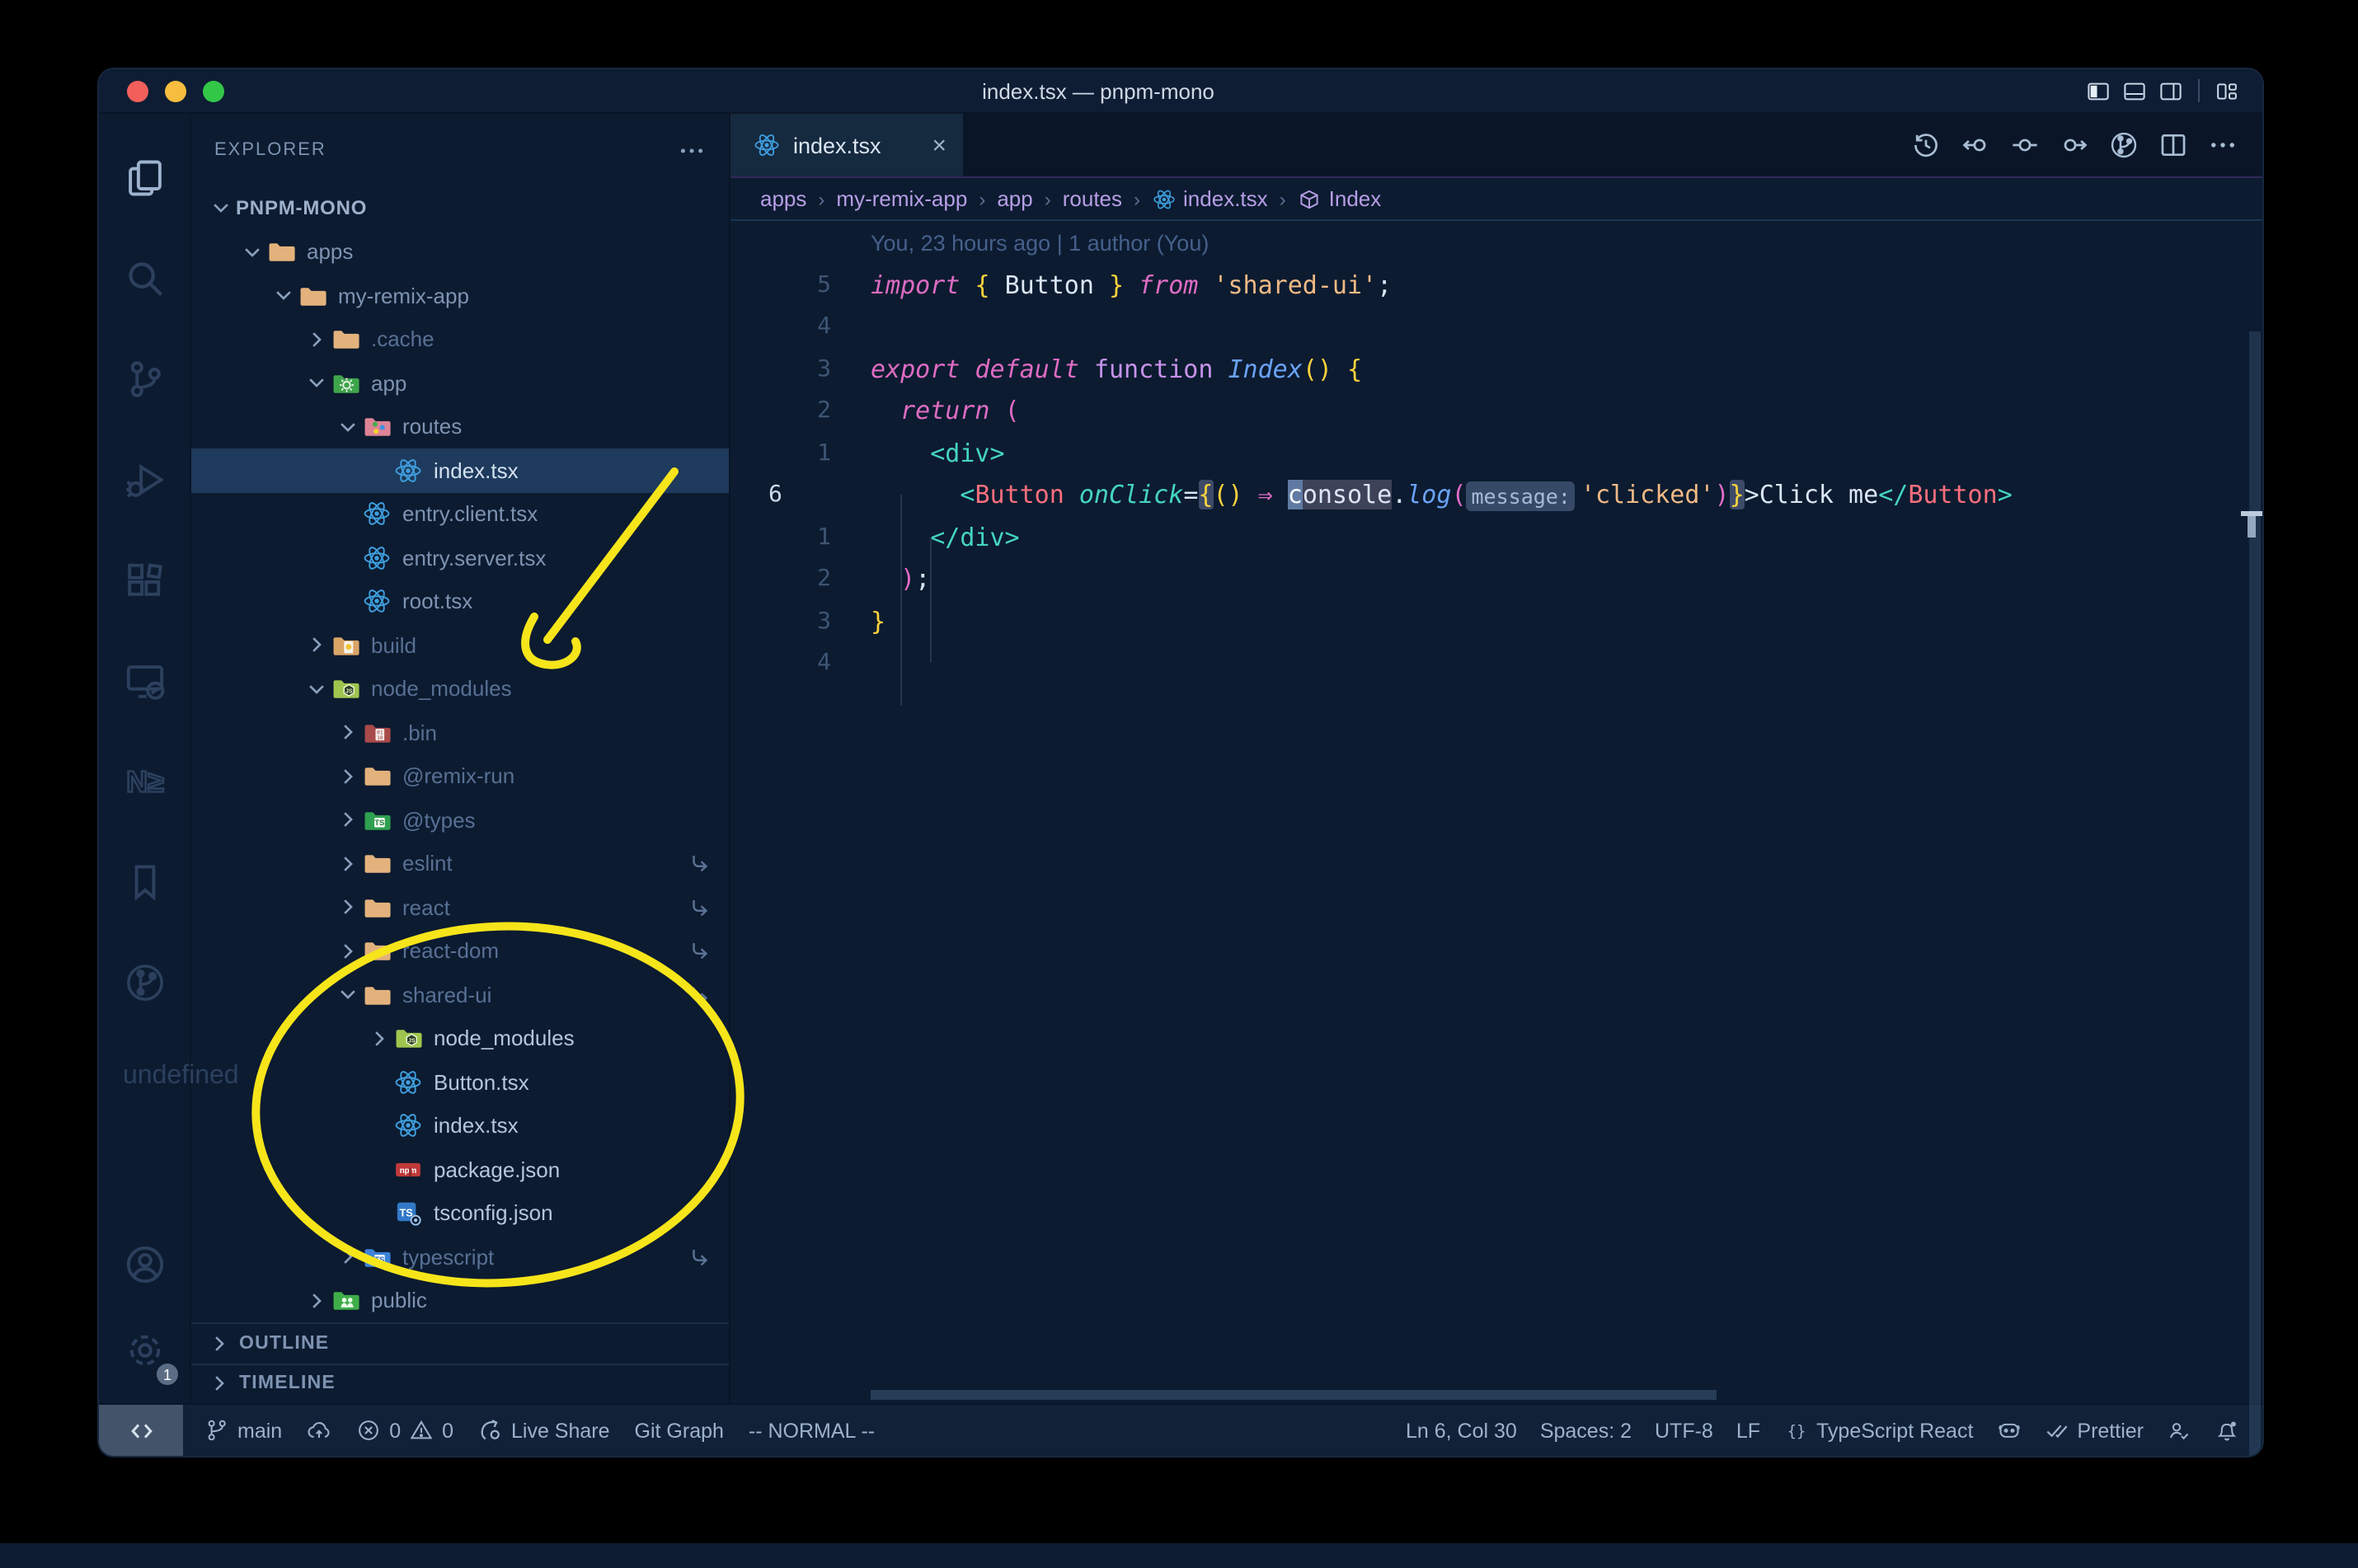 The width and height of the screenshot is (2358, 1568). Describe the element at coordinates (349, 691) in the screenshot. I see `svg-text: JS` at that location.